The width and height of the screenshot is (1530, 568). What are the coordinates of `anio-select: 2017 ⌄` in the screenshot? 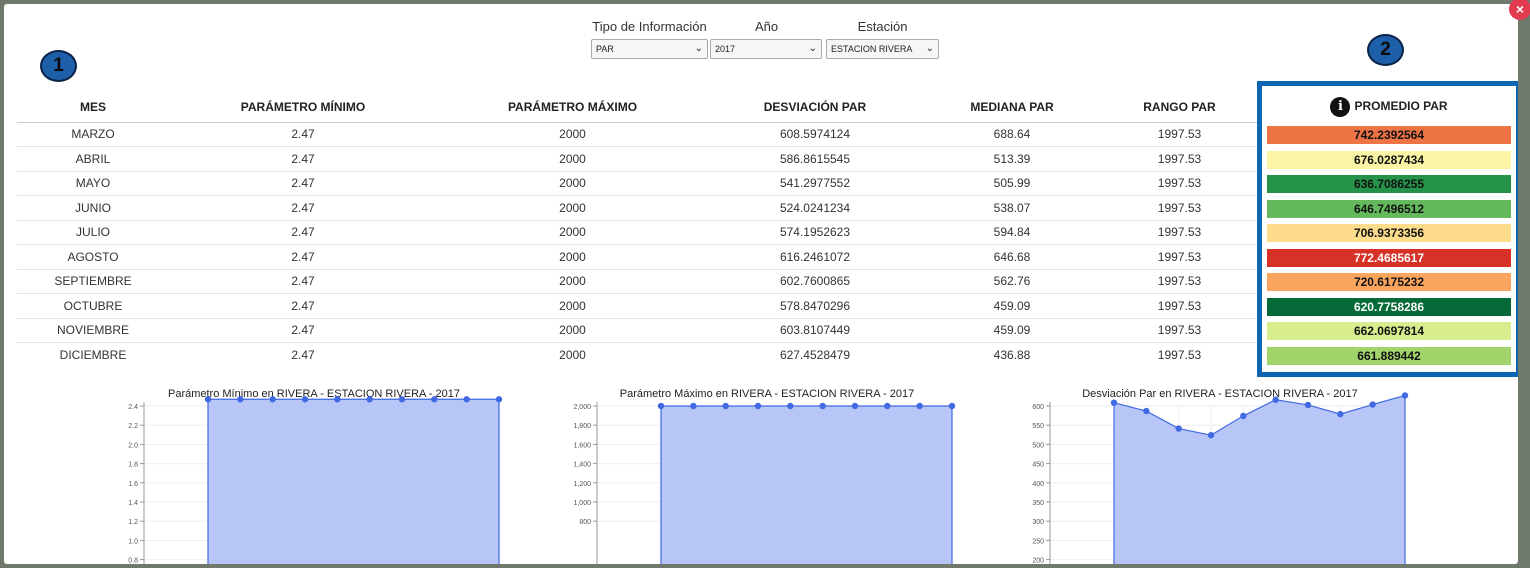 It's located at (766, 49).